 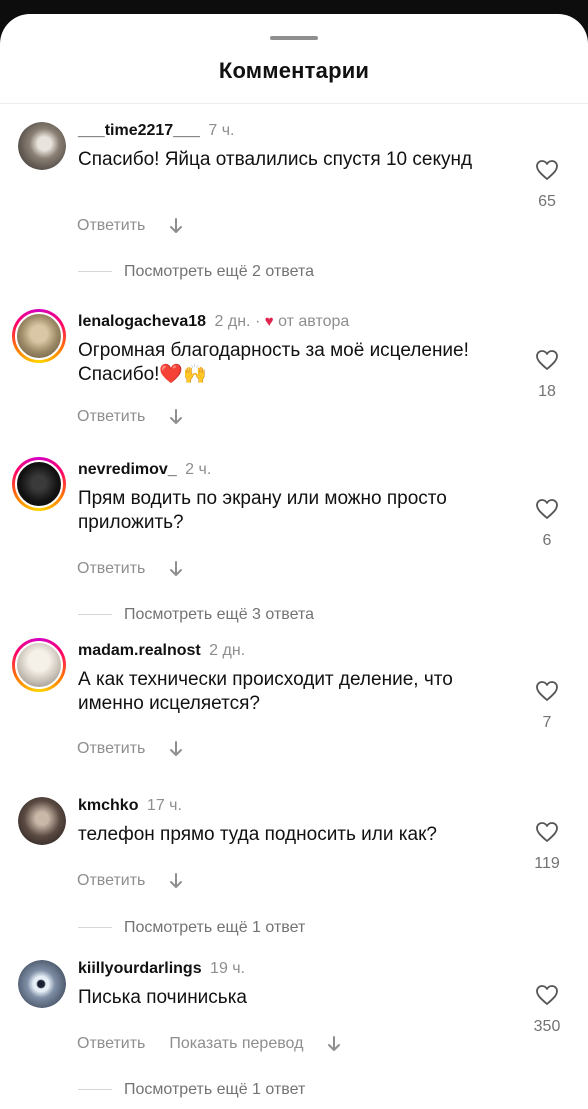 I want to click on username: kmchko, so click(x=108, y=805).